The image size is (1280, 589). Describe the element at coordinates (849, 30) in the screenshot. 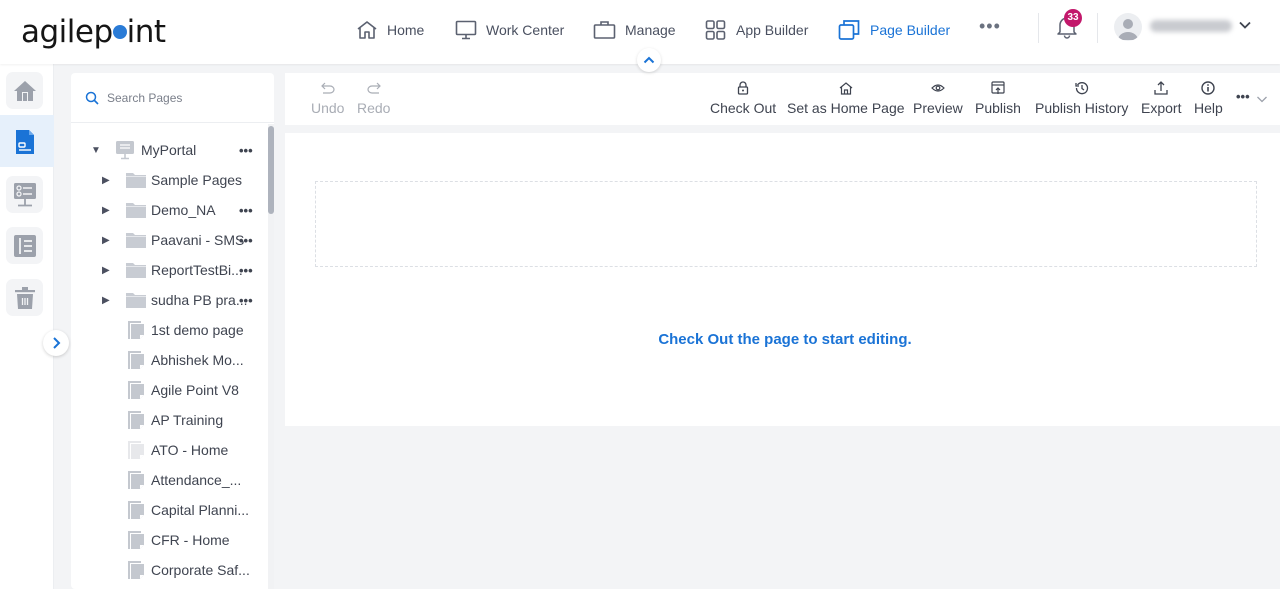

I see `pages-icon` at that location.